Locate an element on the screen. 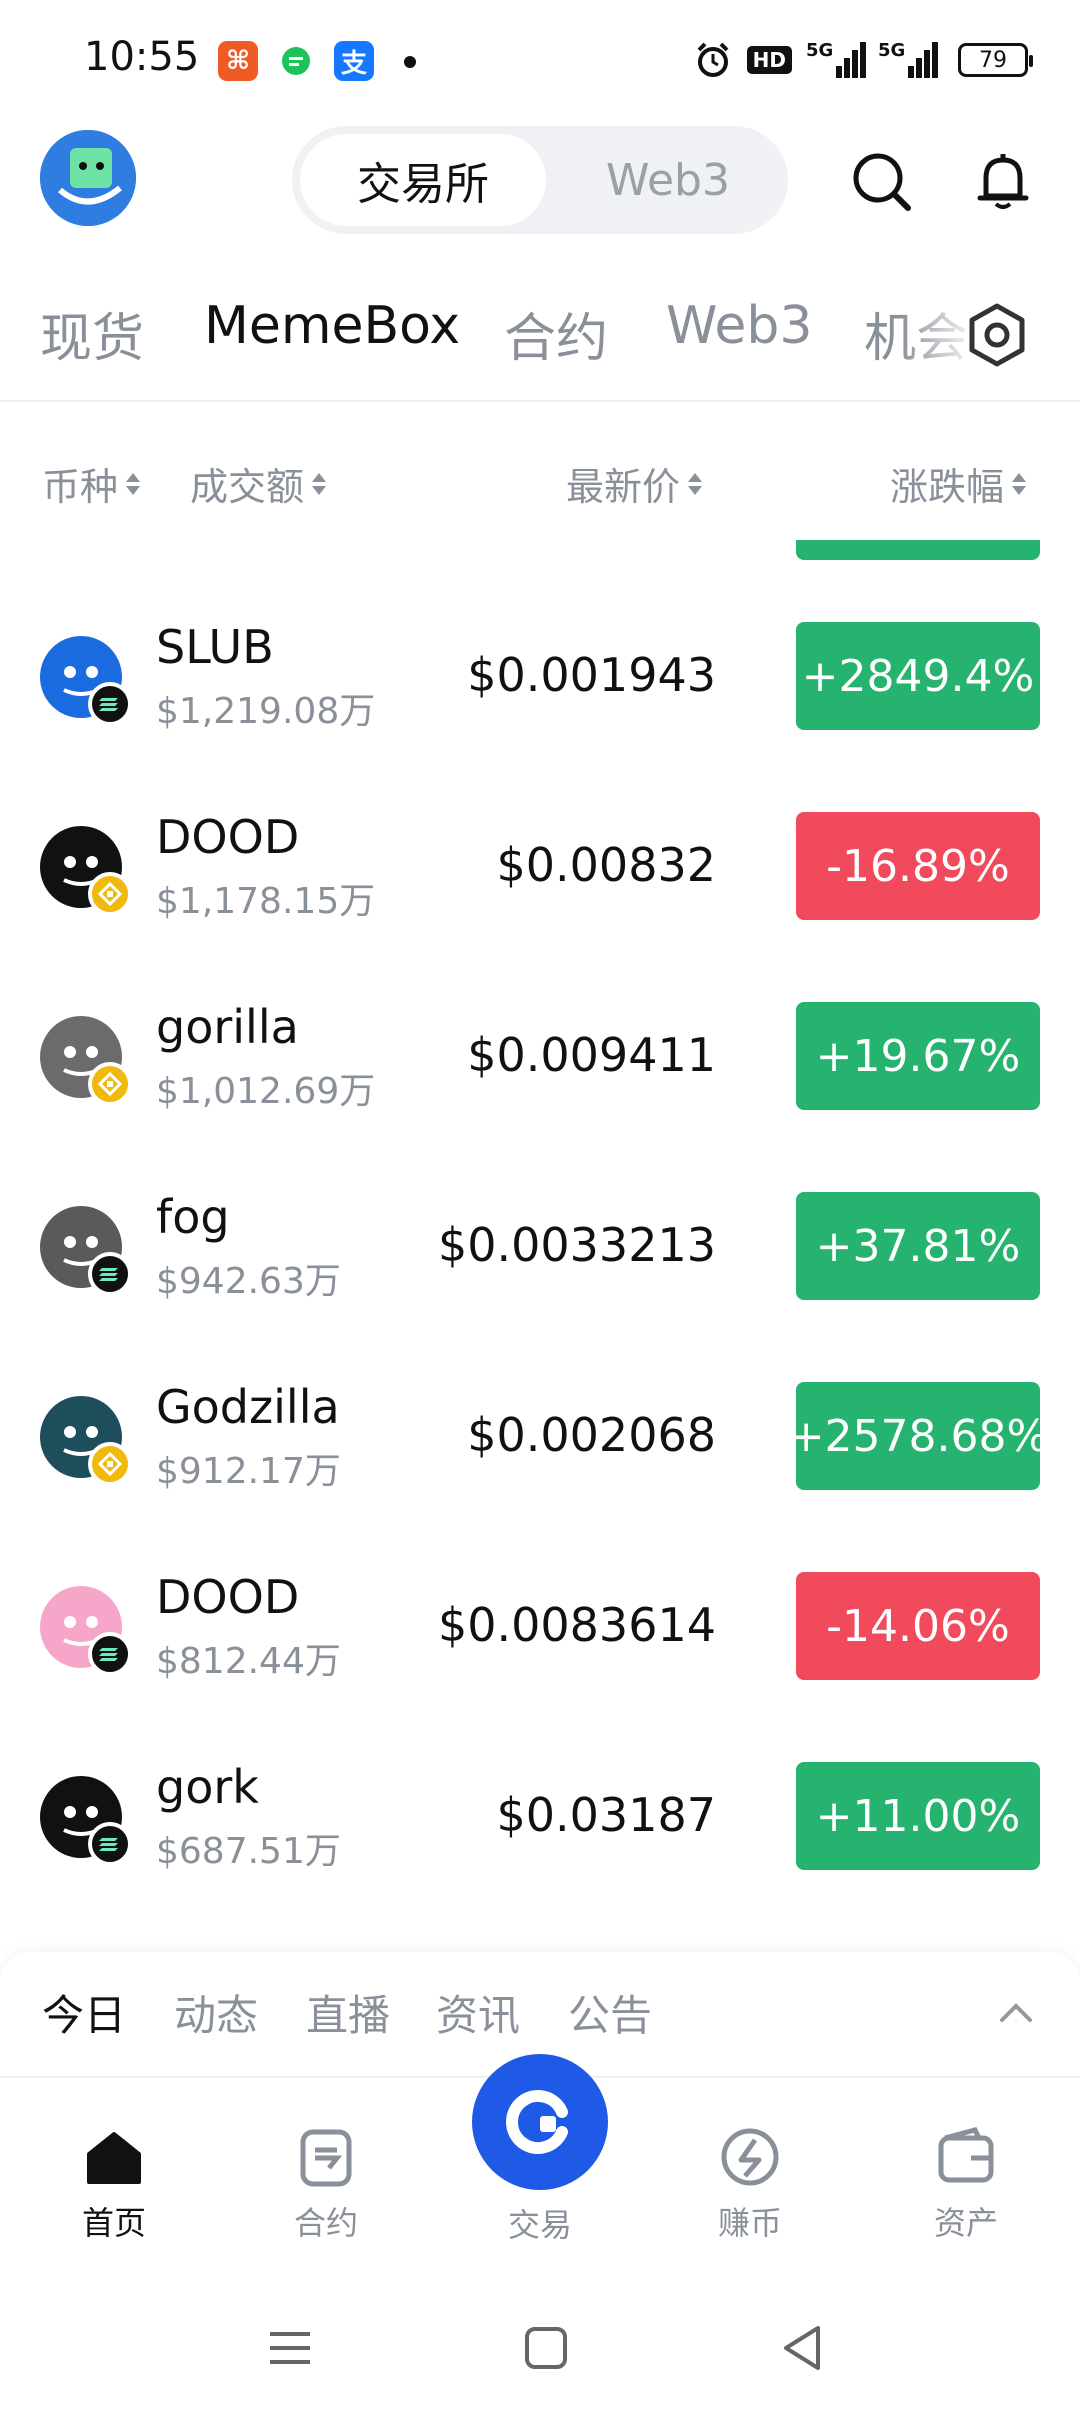 Image resolution: width=1080 pixels, height=2412 pixels. search-icon is located at coordinates (881, 181).